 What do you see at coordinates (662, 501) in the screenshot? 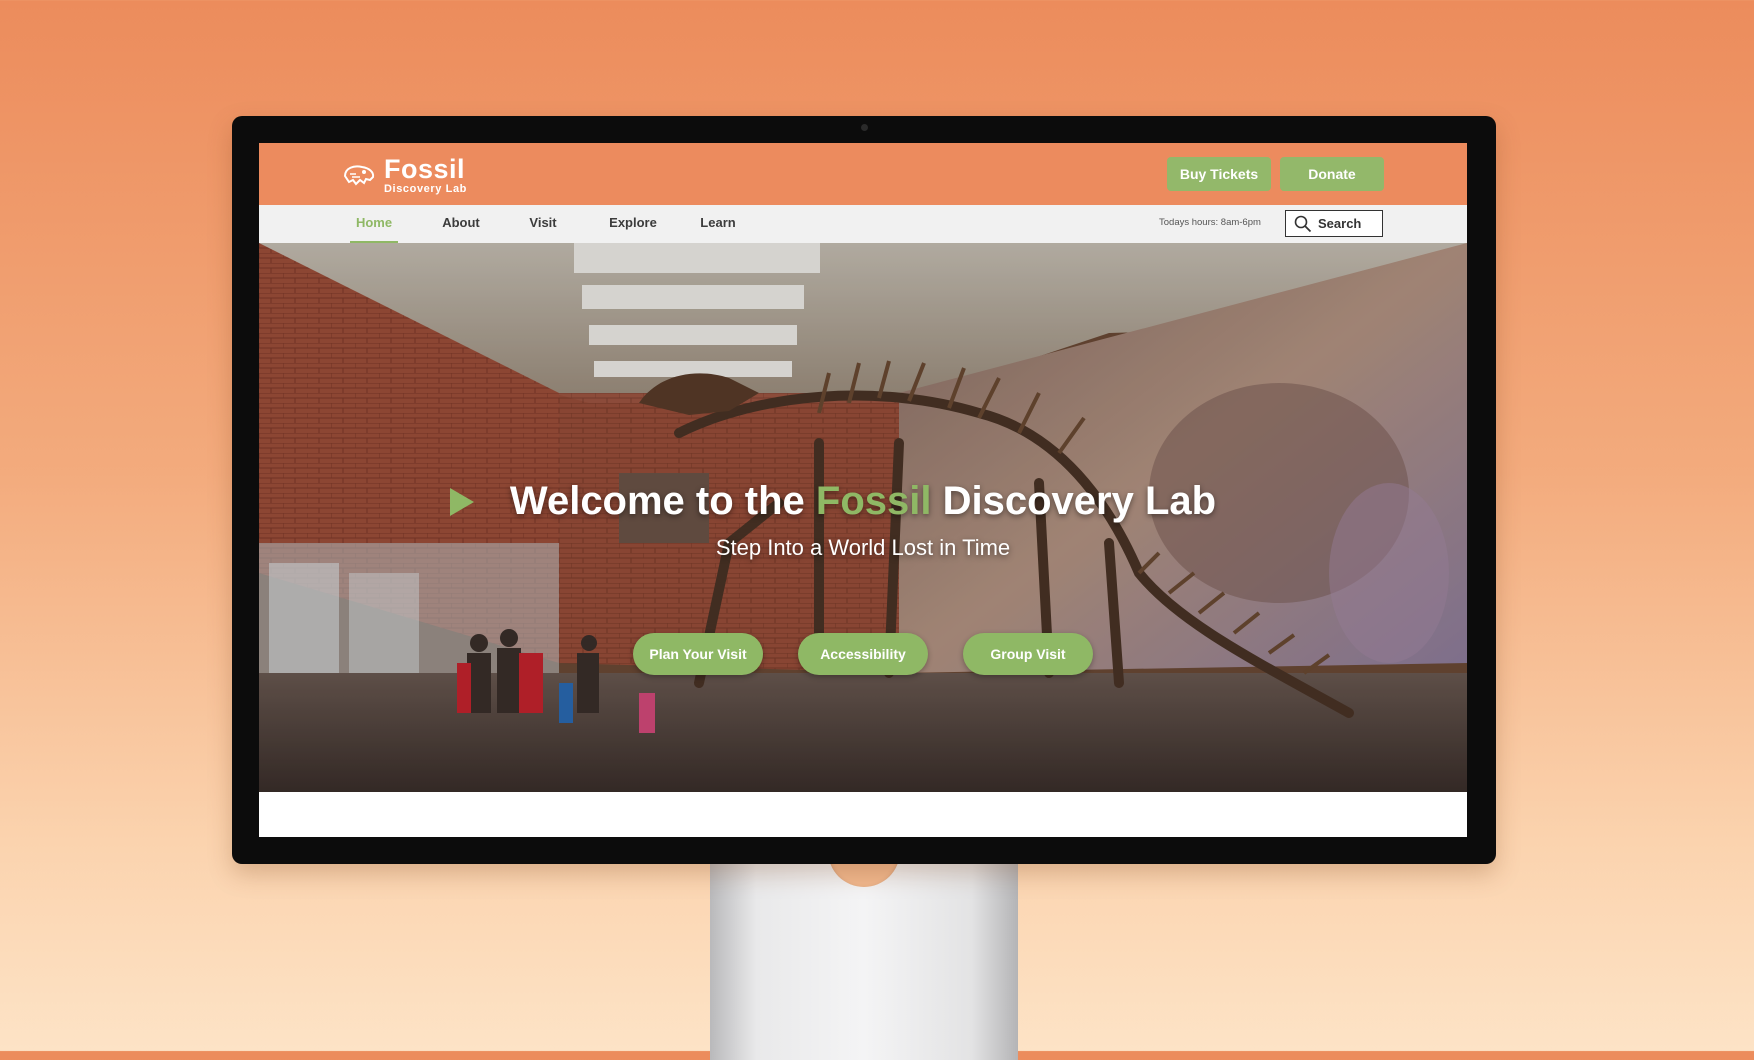
I see `hero-title-prefix: Welcome to the` at bounding box center [662, 501].